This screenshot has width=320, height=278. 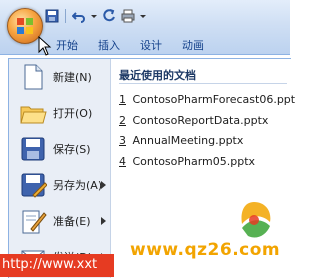 What do you see at coordinates (200, 120) in the screenshot?
I see `recent-filename: ContosoReportData.pptx` at bounding box center [200, 120].